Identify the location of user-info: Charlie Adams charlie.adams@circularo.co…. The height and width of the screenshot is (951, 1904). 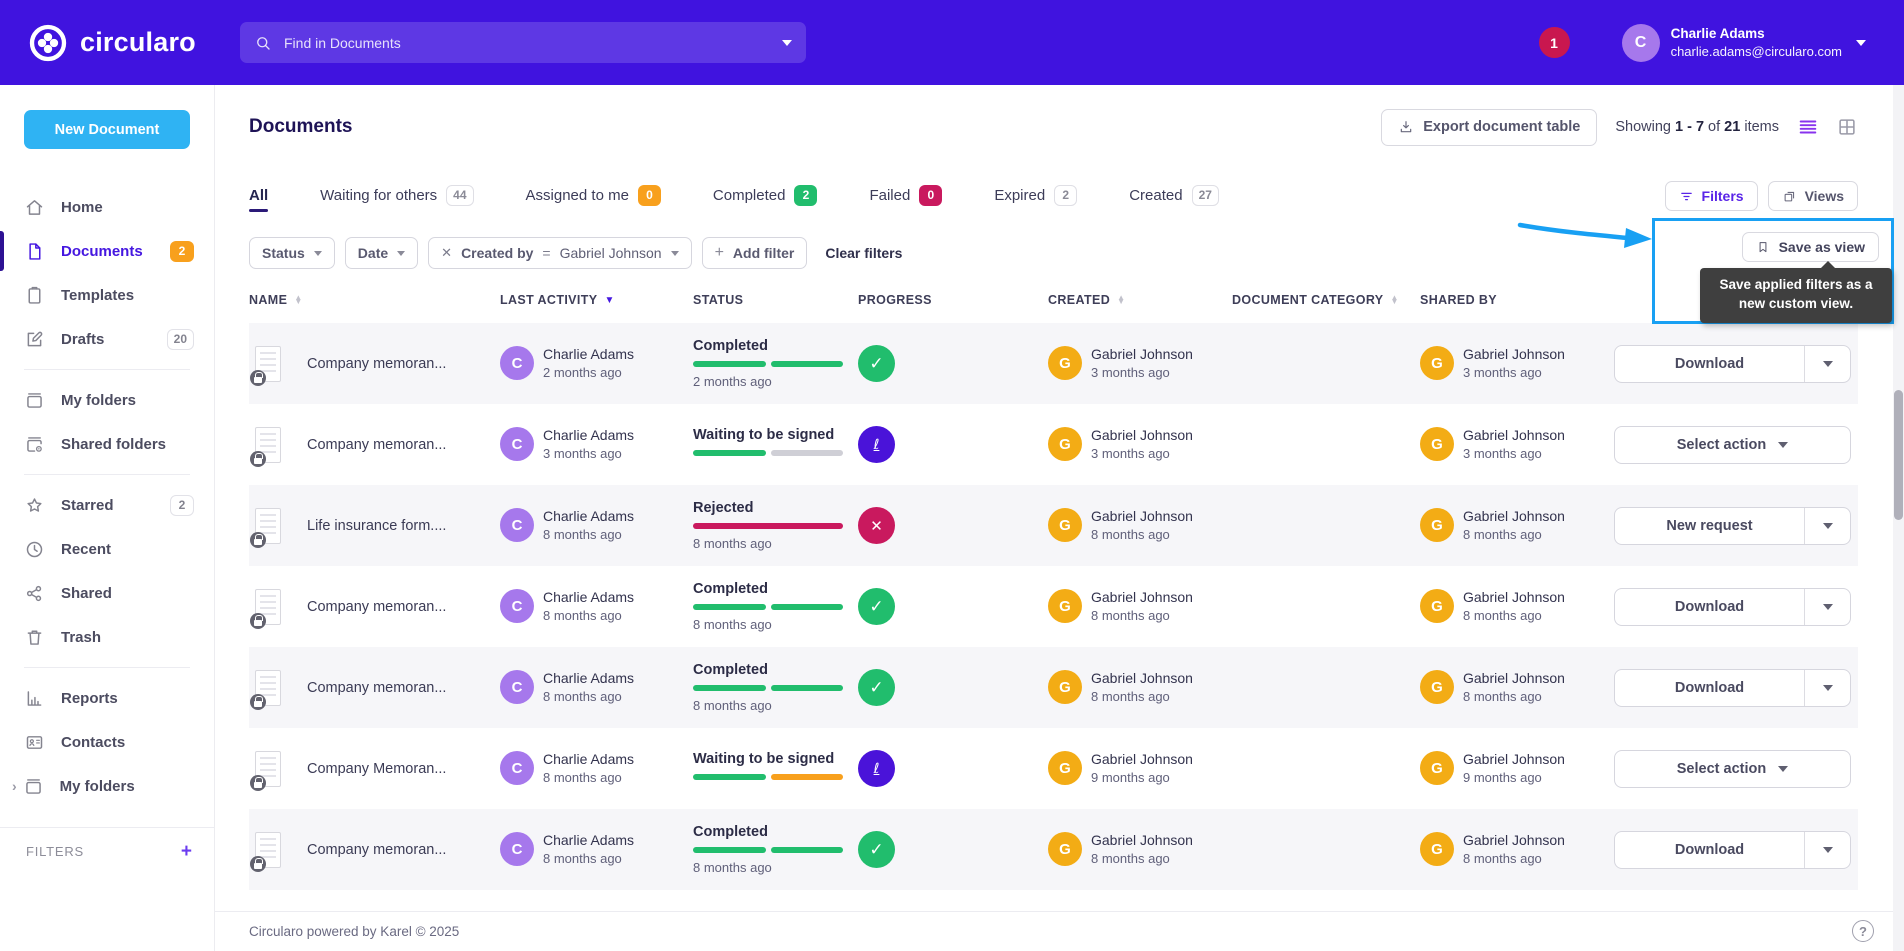
(1756, 43).